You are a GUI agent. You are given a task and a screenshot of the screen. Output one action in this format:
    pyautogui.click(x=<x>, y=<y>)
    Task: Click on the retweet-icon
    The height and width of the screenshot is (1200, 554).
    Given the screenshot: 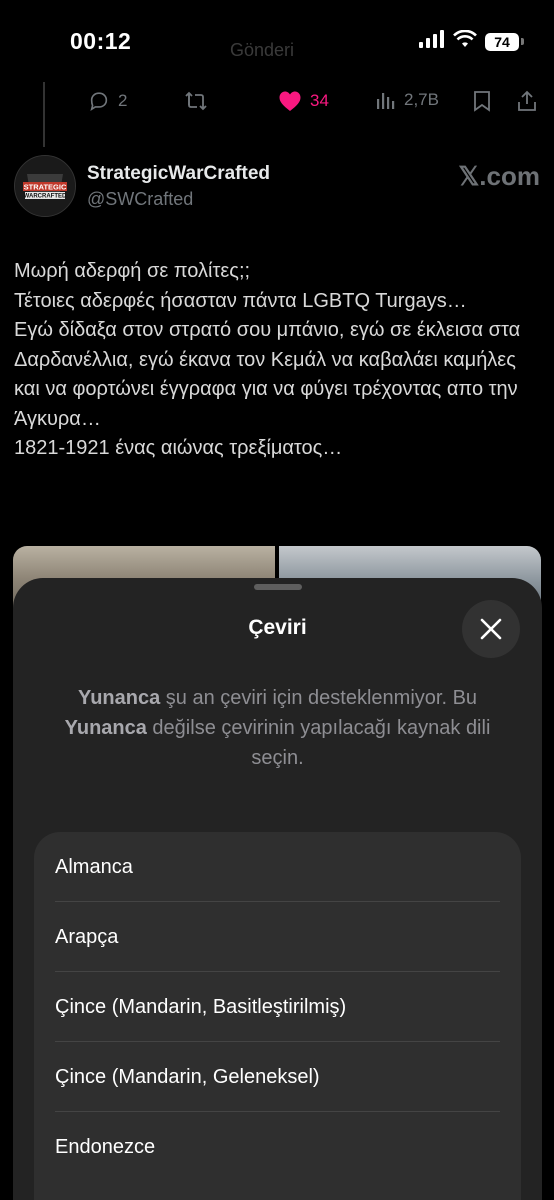 What is the action you would take?
    pyautogui.click(x=196, y=101)
    